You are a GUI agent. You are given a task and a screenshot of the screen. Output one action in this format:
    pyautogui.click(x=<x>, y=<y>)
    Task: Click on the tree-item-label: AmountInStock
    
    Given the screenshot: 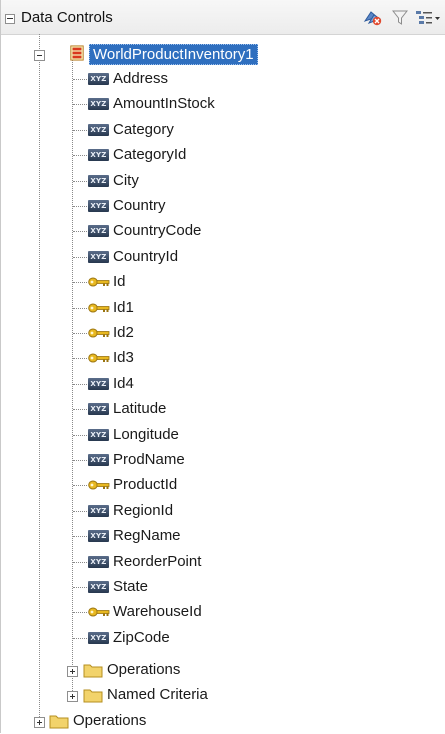 What is the action you would take?
    pyautogui.click(x=164, y=103)
    